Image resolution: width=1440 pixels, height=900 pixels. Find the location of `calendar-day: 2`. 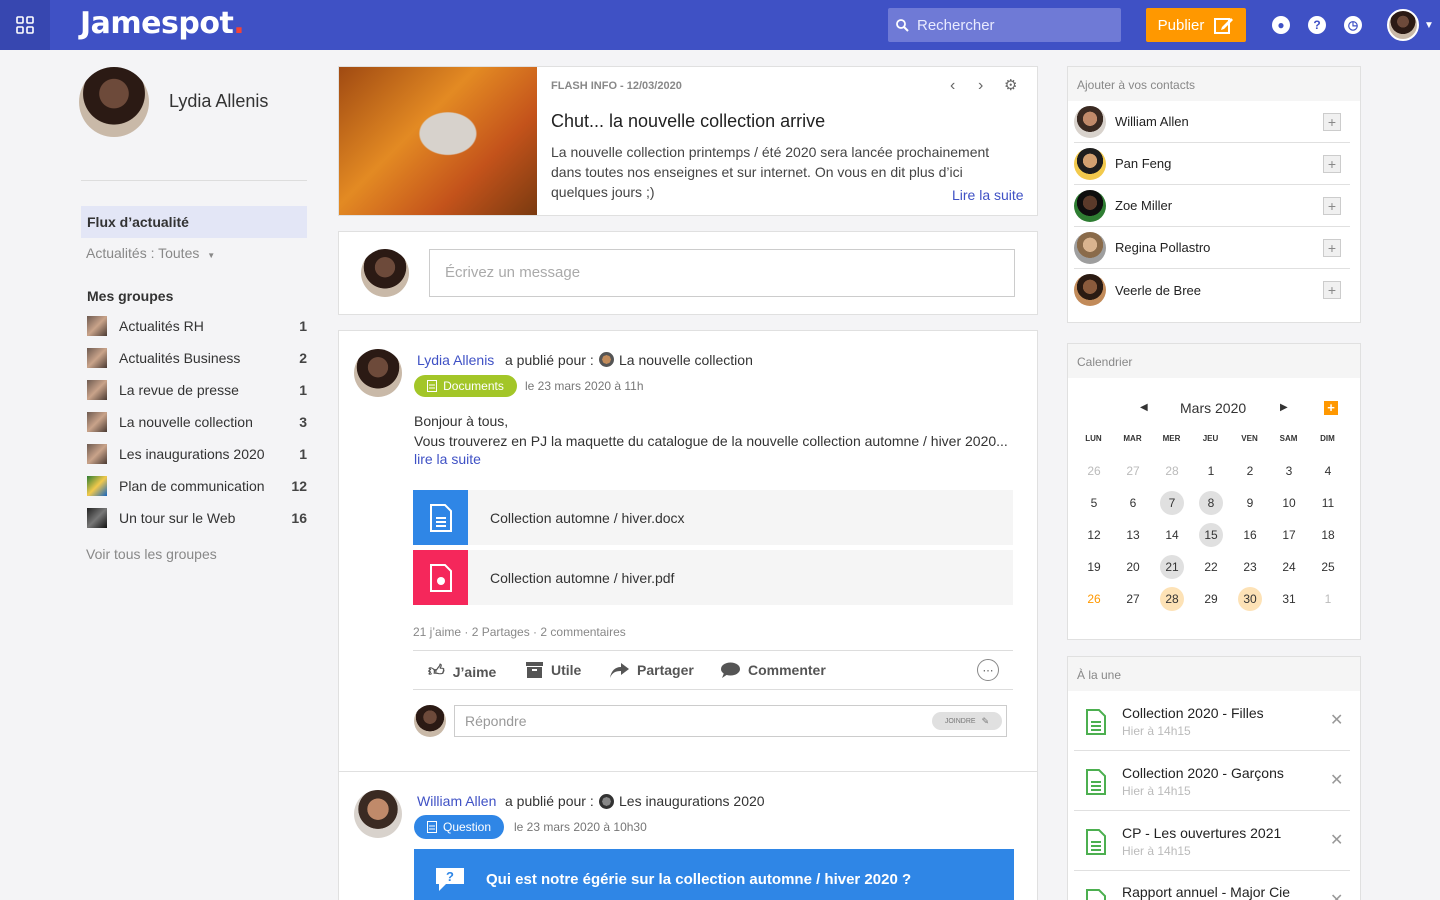

calendar-day: 2 is located at coordinates (1250, 471).